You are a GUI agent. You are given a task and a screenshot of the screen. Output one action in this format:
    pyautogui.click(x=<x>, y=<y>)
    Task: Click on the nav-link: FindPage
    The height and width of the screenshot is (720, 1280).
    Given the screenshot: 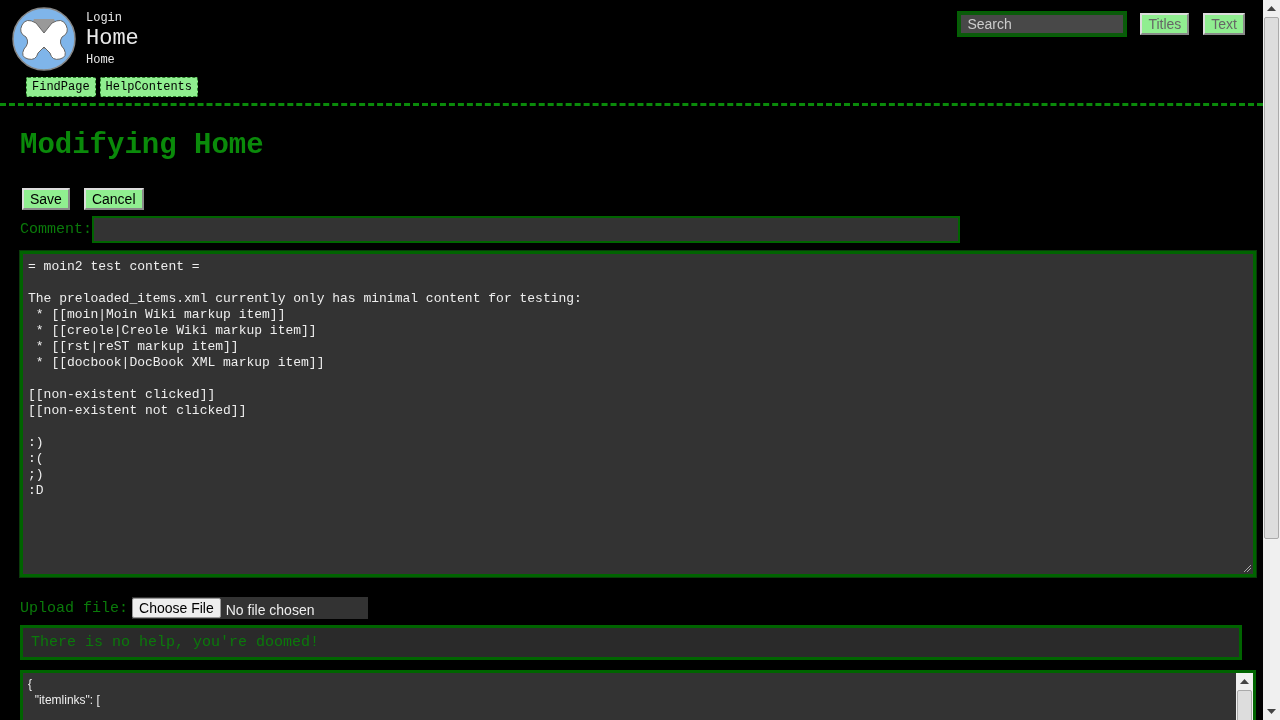 What is the action you would take?
    pyautogui.click(x=61, y=87)
    